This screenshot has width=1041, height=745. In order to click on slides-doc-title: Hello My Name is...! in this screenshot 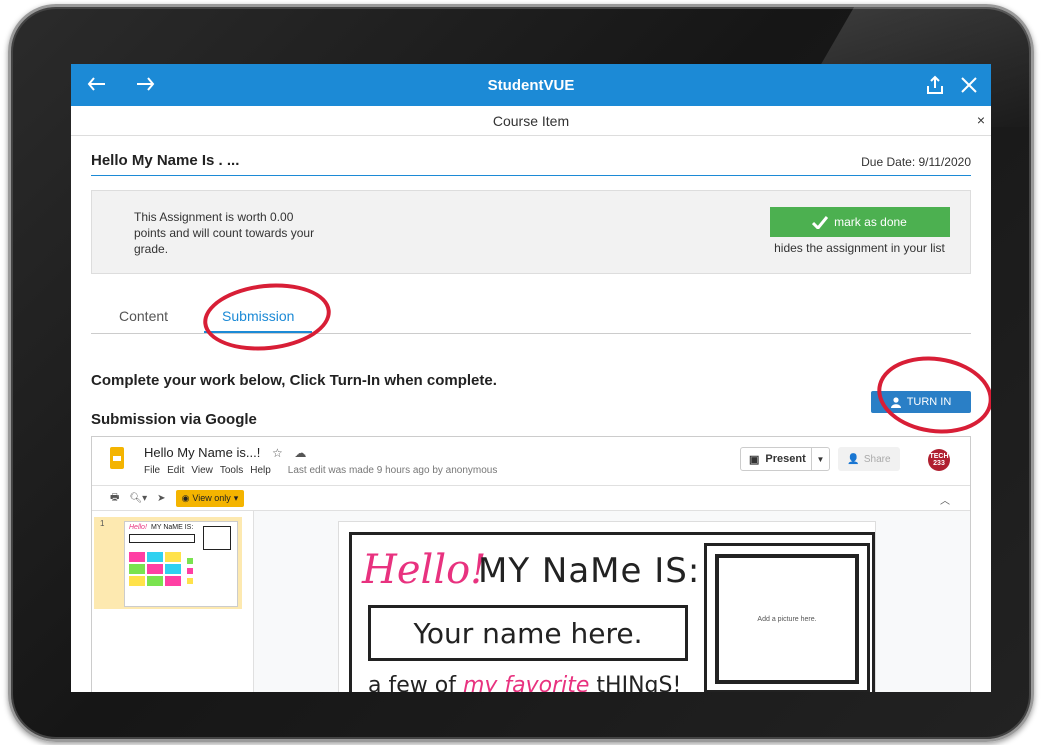, I will do `click(202, 452)`.